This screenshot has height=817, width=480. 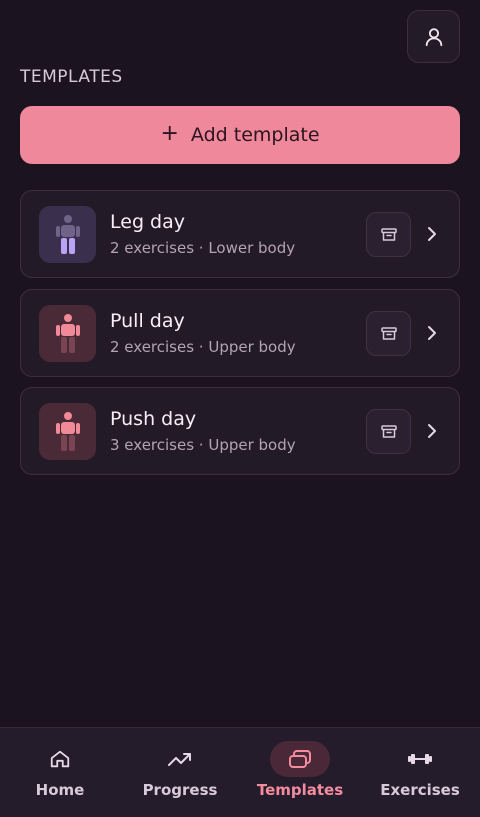 I want to click on template-meta: 2 exercises · Lower body, so click(x=203, y=248).